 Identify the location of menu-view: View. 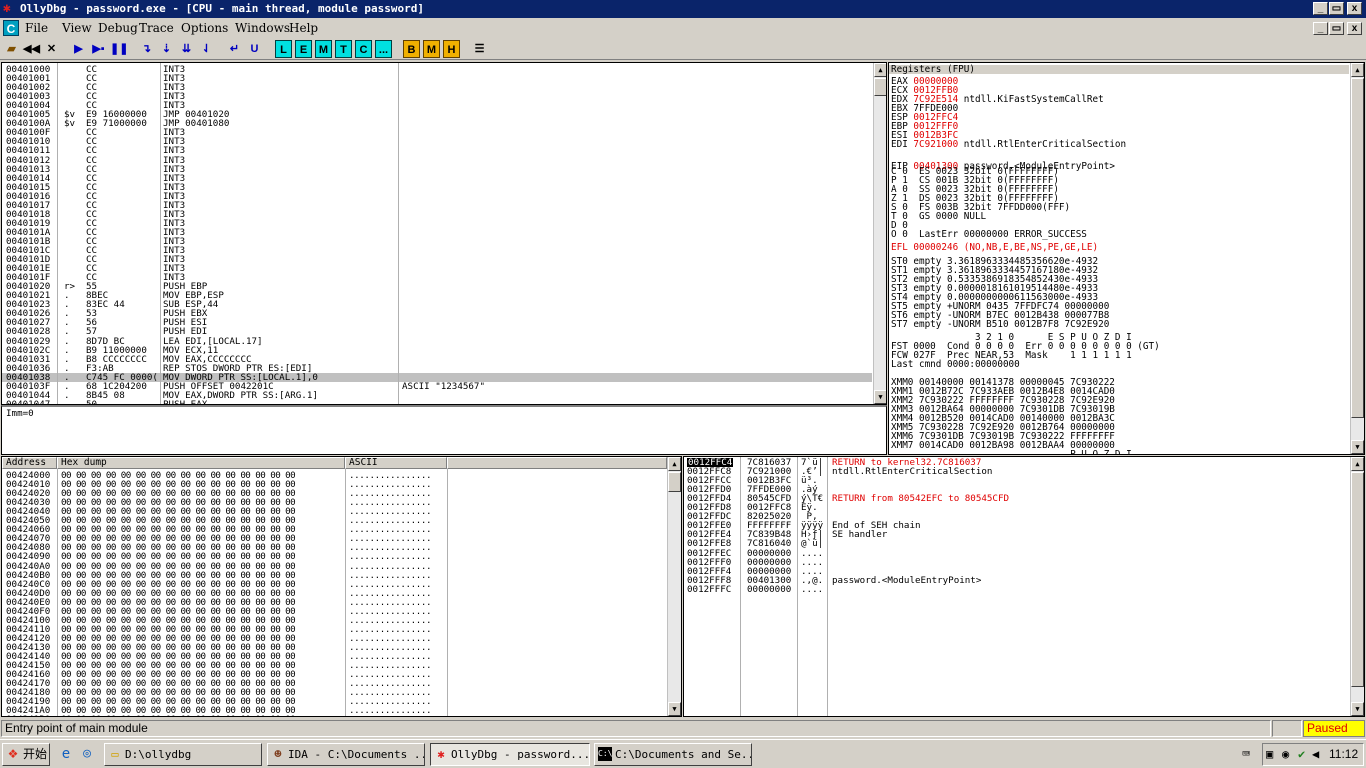
(77, 28).